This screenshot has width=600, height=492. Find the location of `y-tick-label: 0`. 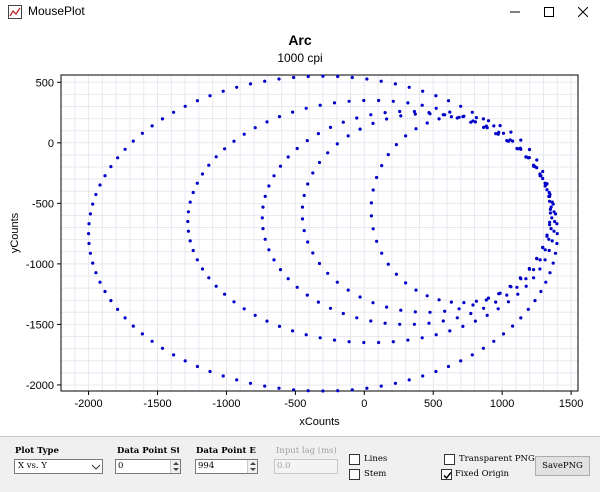

y-tick-label: 0 is located at coordinates (51, 144).